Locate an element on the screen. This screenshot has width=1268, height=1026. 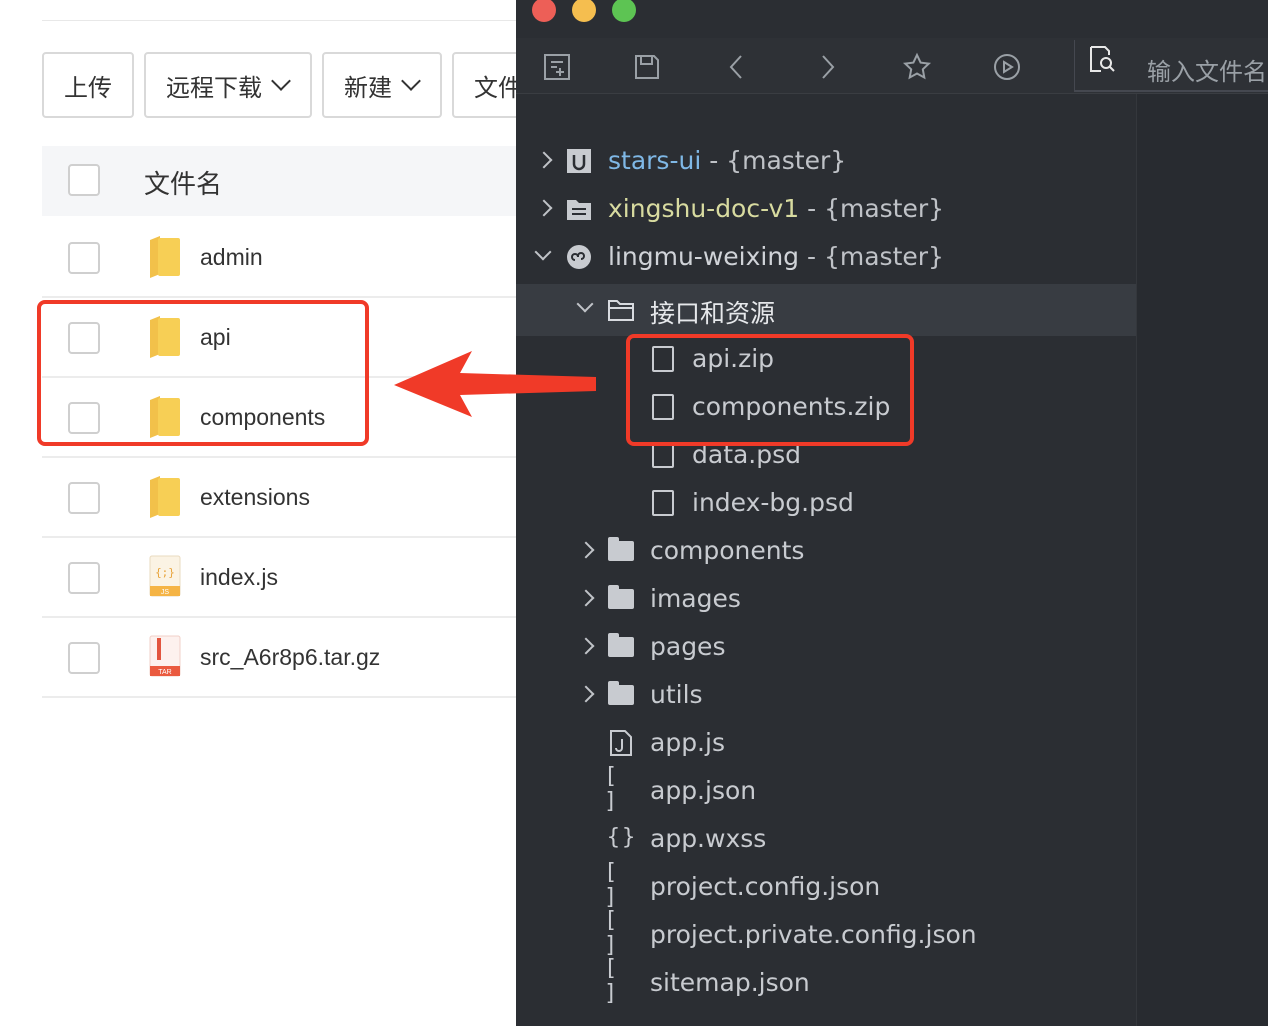
folder-name: 接口和资源 is located at coordinates (713, 313).